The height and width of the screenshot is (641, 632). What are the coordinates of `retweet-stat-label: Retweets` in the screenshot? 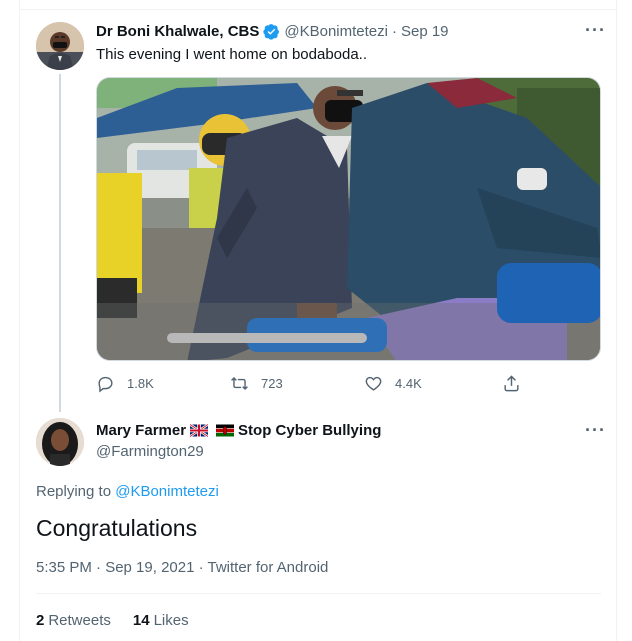 It's located at (79, 620).